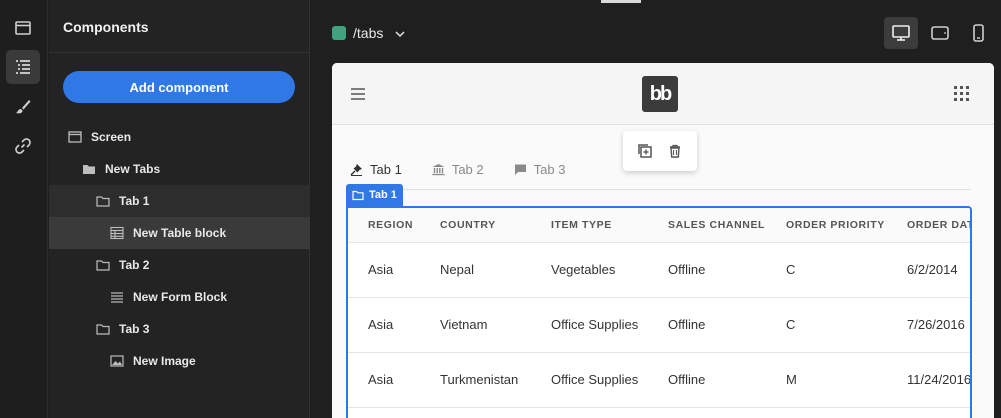 The width and height of the screenshot is (1001, 418). What do you see at coordinates (660, 151) in the screenshot?
I see `component-toolbar` at bounding box center [660, 151].